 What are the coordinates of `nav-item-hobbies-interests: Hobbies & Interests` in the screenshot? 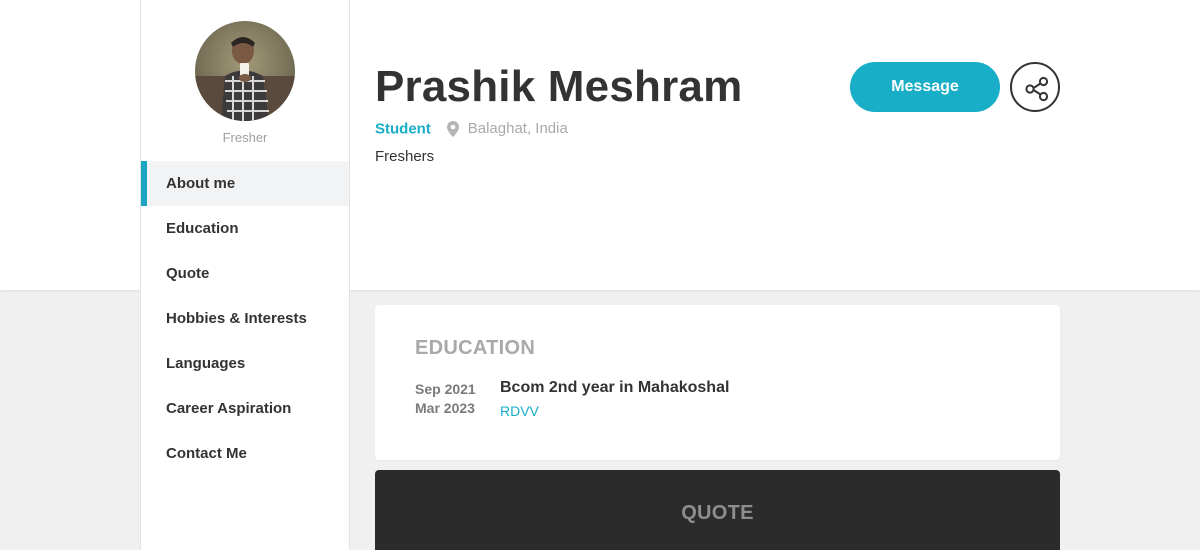 It's located at (245, 318).